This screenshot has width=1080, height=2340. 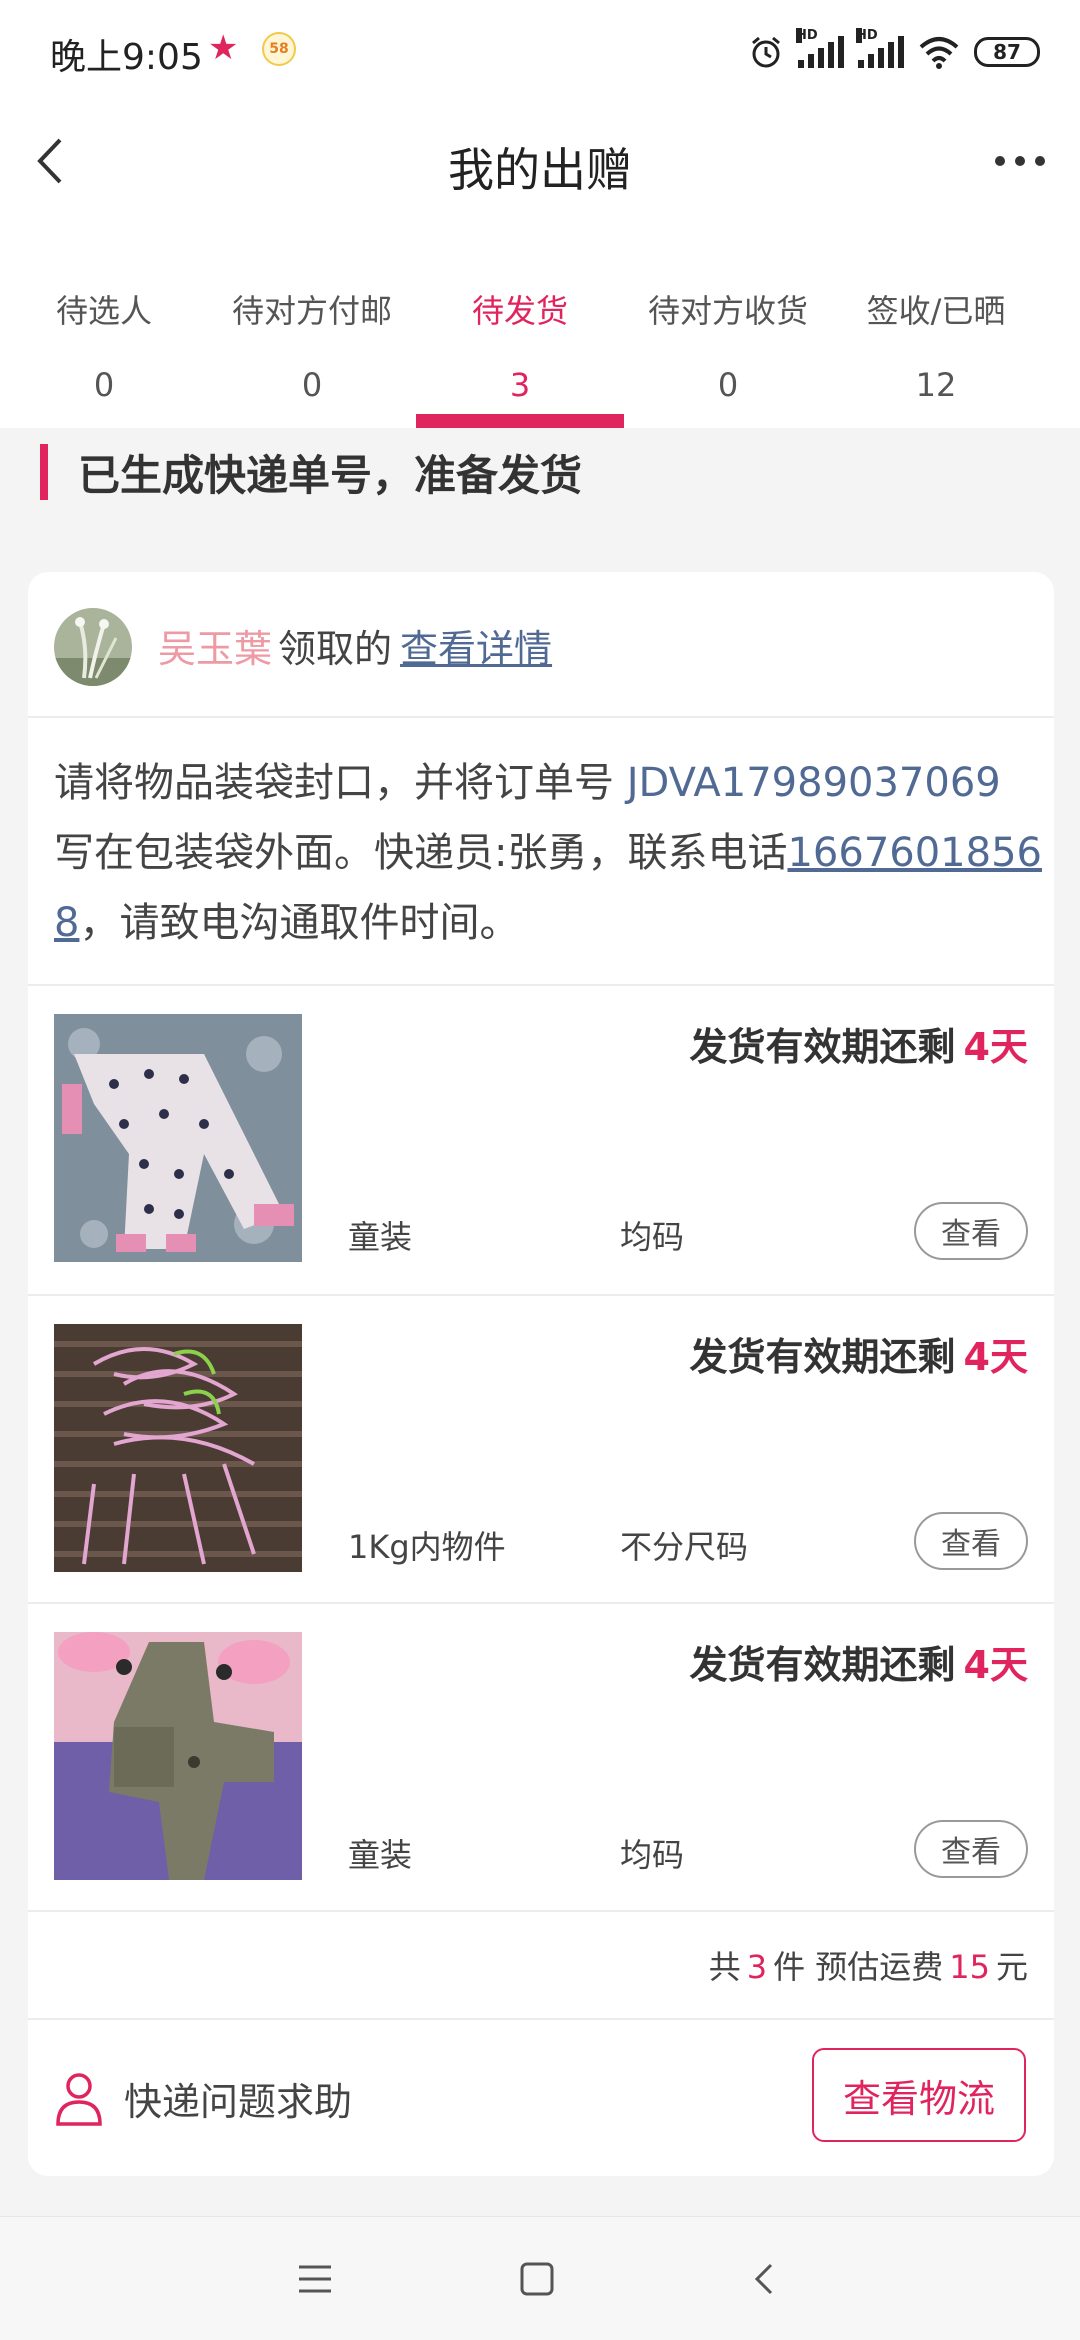 I want to click on order-summary: 共3件 预估运费 15 元, so click(x=868, y=1965).